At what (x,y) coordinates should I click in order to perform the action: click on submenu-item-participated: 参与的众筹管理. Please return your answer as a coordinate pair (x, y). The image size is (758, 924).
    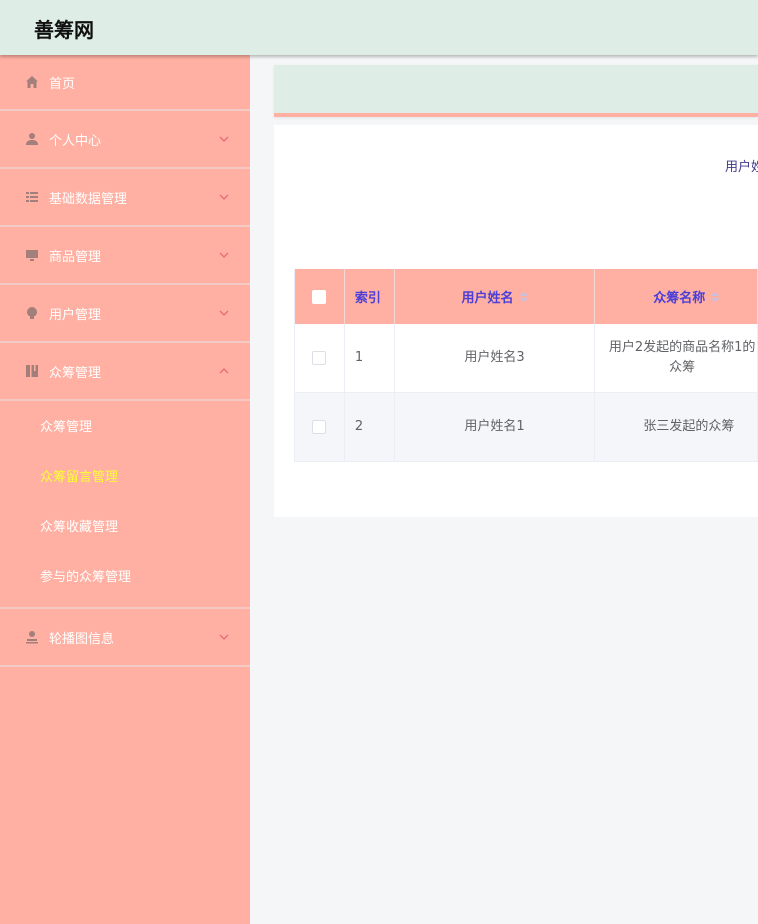
    Looking at the image, I should click on (125, 578).